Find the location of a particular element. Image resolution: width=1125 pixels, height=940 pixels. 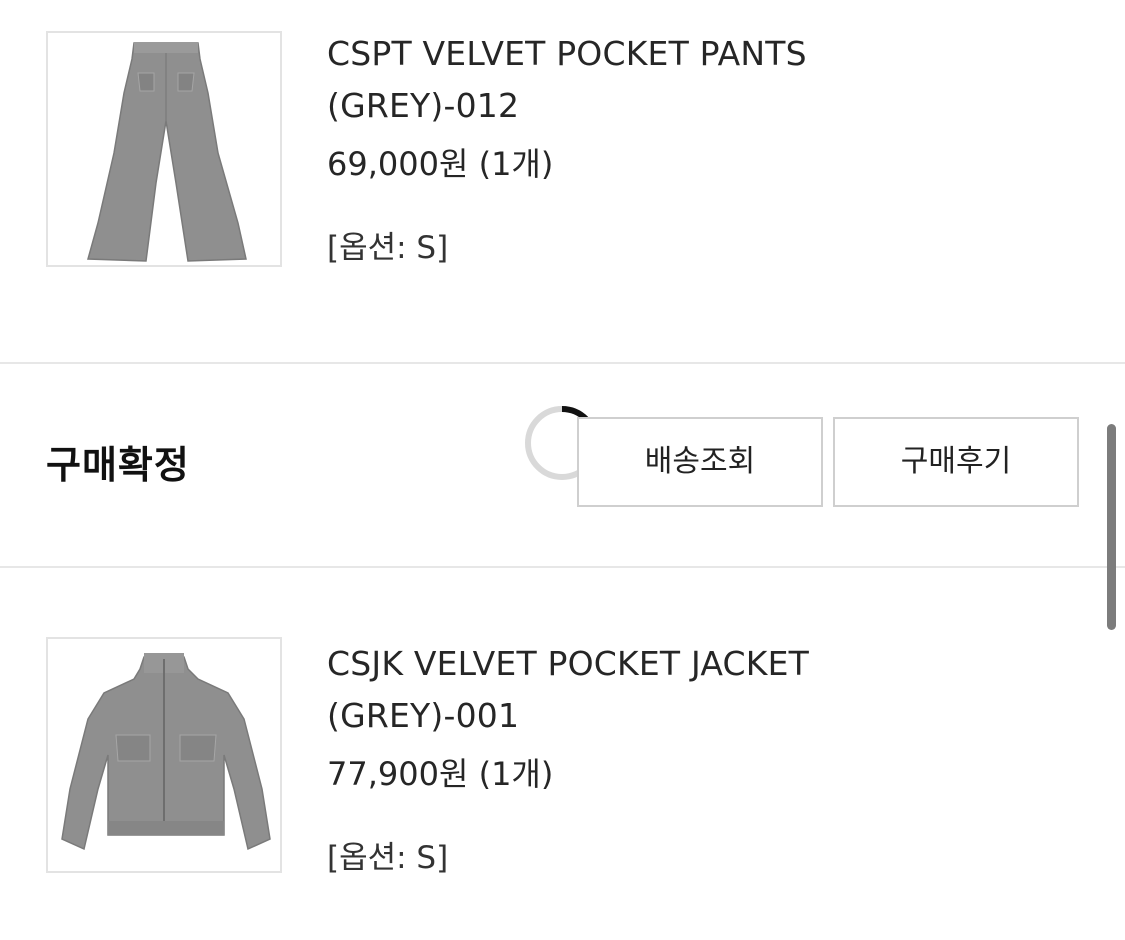

scrollbar-thumb is located at coordinates (1111, 527).